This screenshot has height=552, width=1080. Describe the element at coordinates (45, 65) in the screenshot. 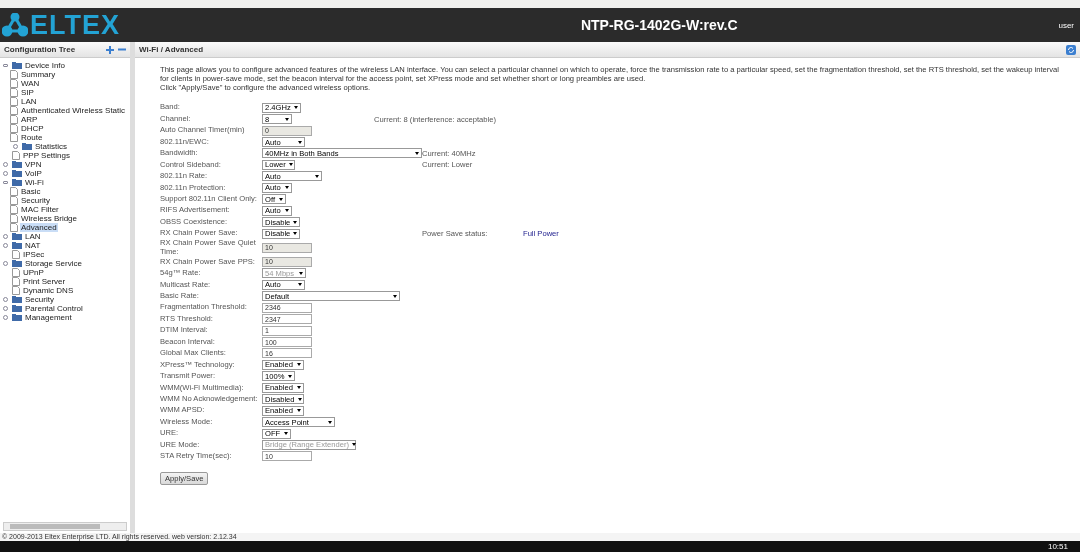

I see `tree-item: Device Info` at that location.